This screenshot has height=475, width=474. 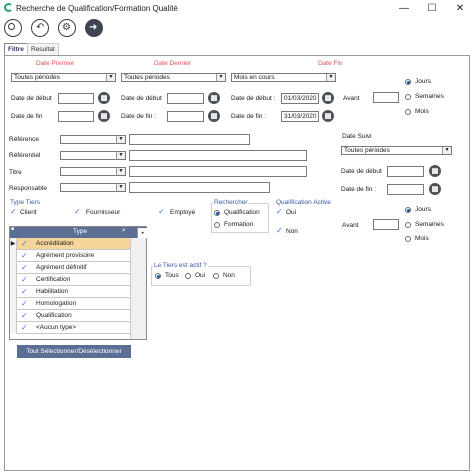 I want to click on date-dernier-period-select: Toutes périodes ▼, so click(x=173, y=77).